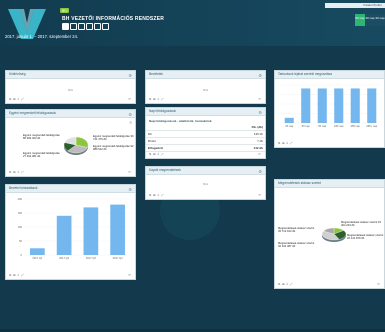 The height and width of the screenshot is (332, 385). What do you see at coordinates (76, 145) in the screenshot?
I see `pie-chart-egyeni` at bounding box center [76, 145].